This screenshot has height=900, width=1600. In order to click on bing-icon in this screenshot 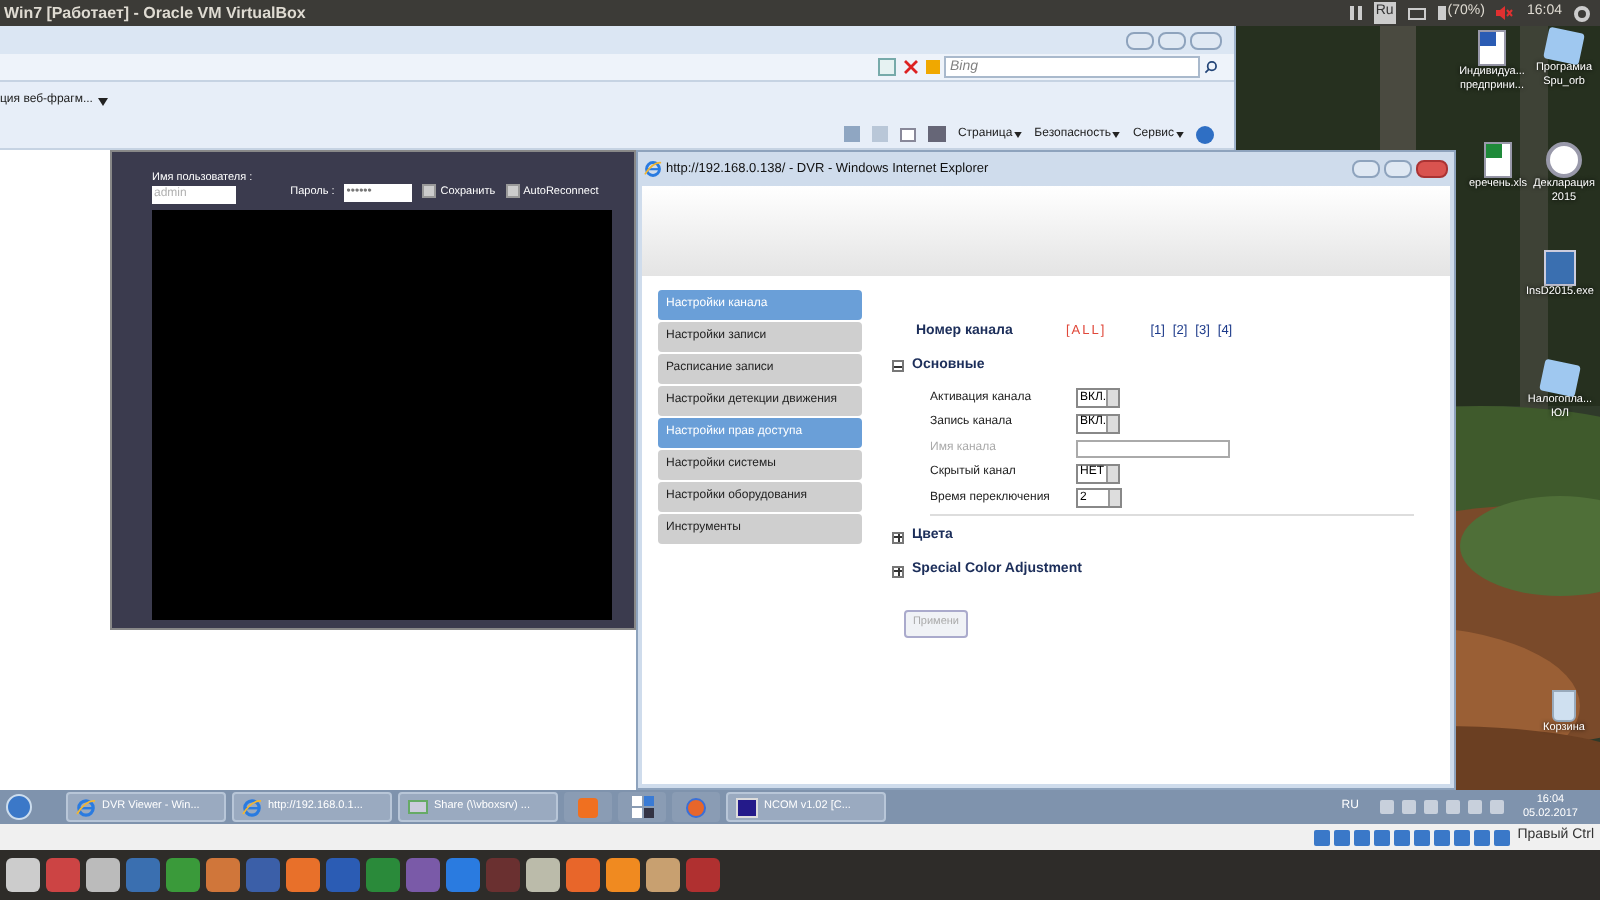, I will do `click(933, 67)`.